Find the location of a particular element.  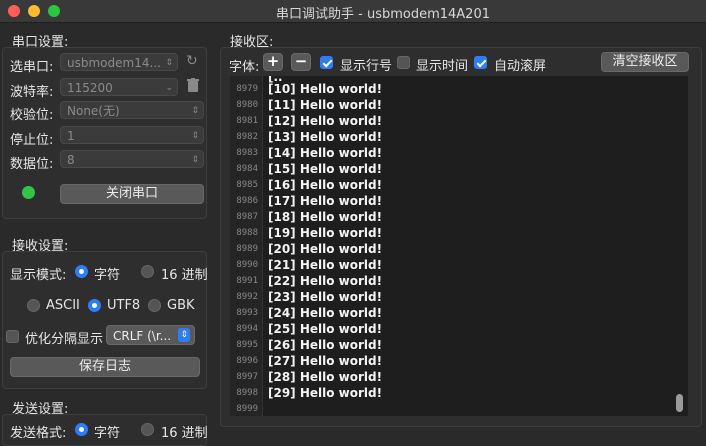

line-number: 8983 is located at coordinates (247, 153).